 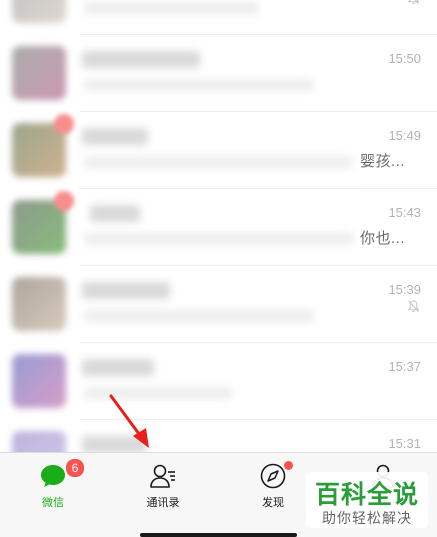 I want to click on chat-time: 15:37, so click(x=404, y=366).